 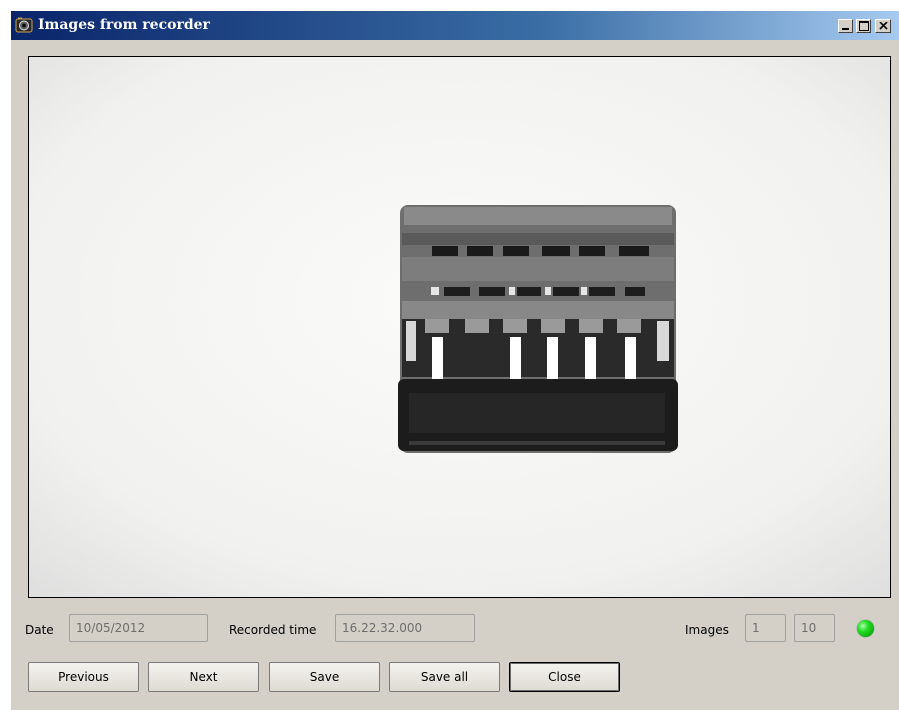 What do you see at coordinates (39, 630) in the screenshot?
I see `date-label: Date` at bounding box center [39, 630].